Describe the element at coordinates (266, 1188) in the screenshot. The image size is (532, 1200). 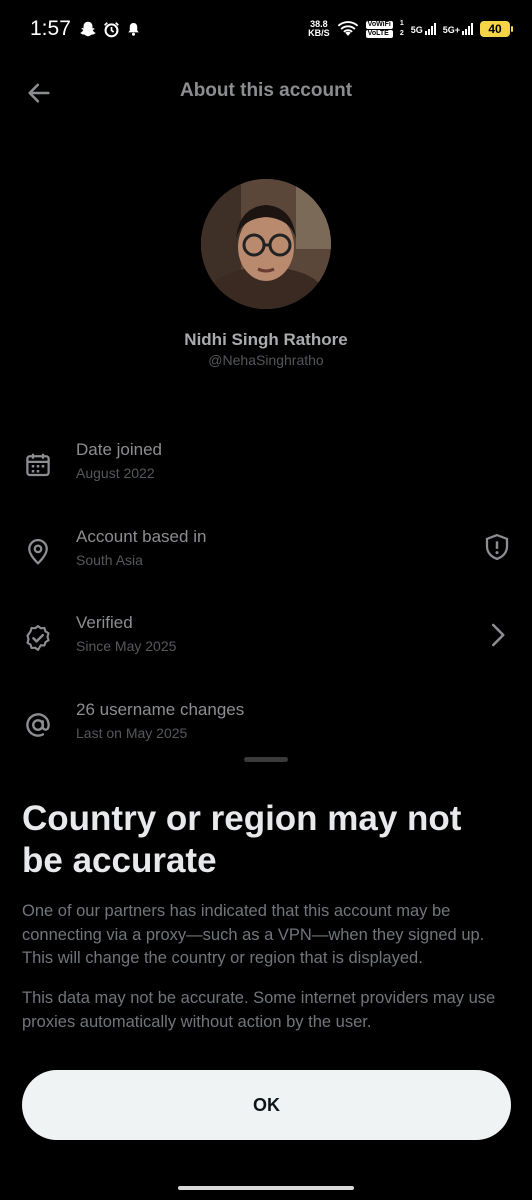
I see `home-indicator` at that location.